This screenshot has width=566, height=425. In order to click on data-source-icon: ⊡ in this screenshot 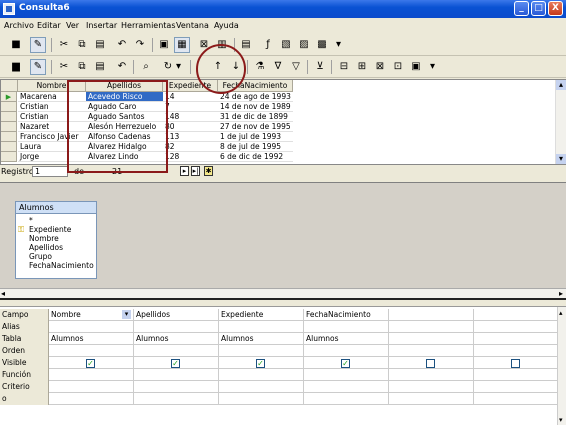, I will do `click(398, 67)`.